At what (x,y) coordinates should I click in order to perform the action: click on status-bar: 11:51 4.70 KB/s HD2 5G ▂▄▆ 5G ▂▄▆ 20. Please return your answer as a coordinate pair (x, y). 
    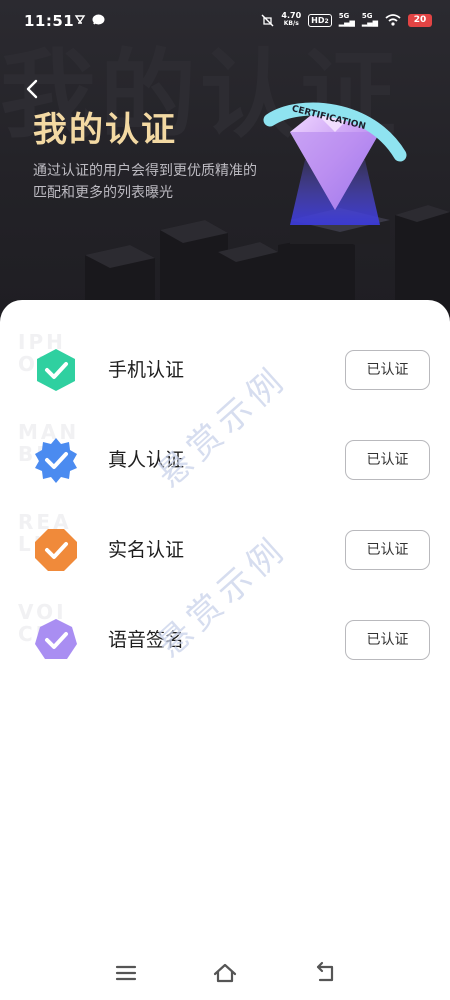
    Looking at the image, I should click on (225, 22).